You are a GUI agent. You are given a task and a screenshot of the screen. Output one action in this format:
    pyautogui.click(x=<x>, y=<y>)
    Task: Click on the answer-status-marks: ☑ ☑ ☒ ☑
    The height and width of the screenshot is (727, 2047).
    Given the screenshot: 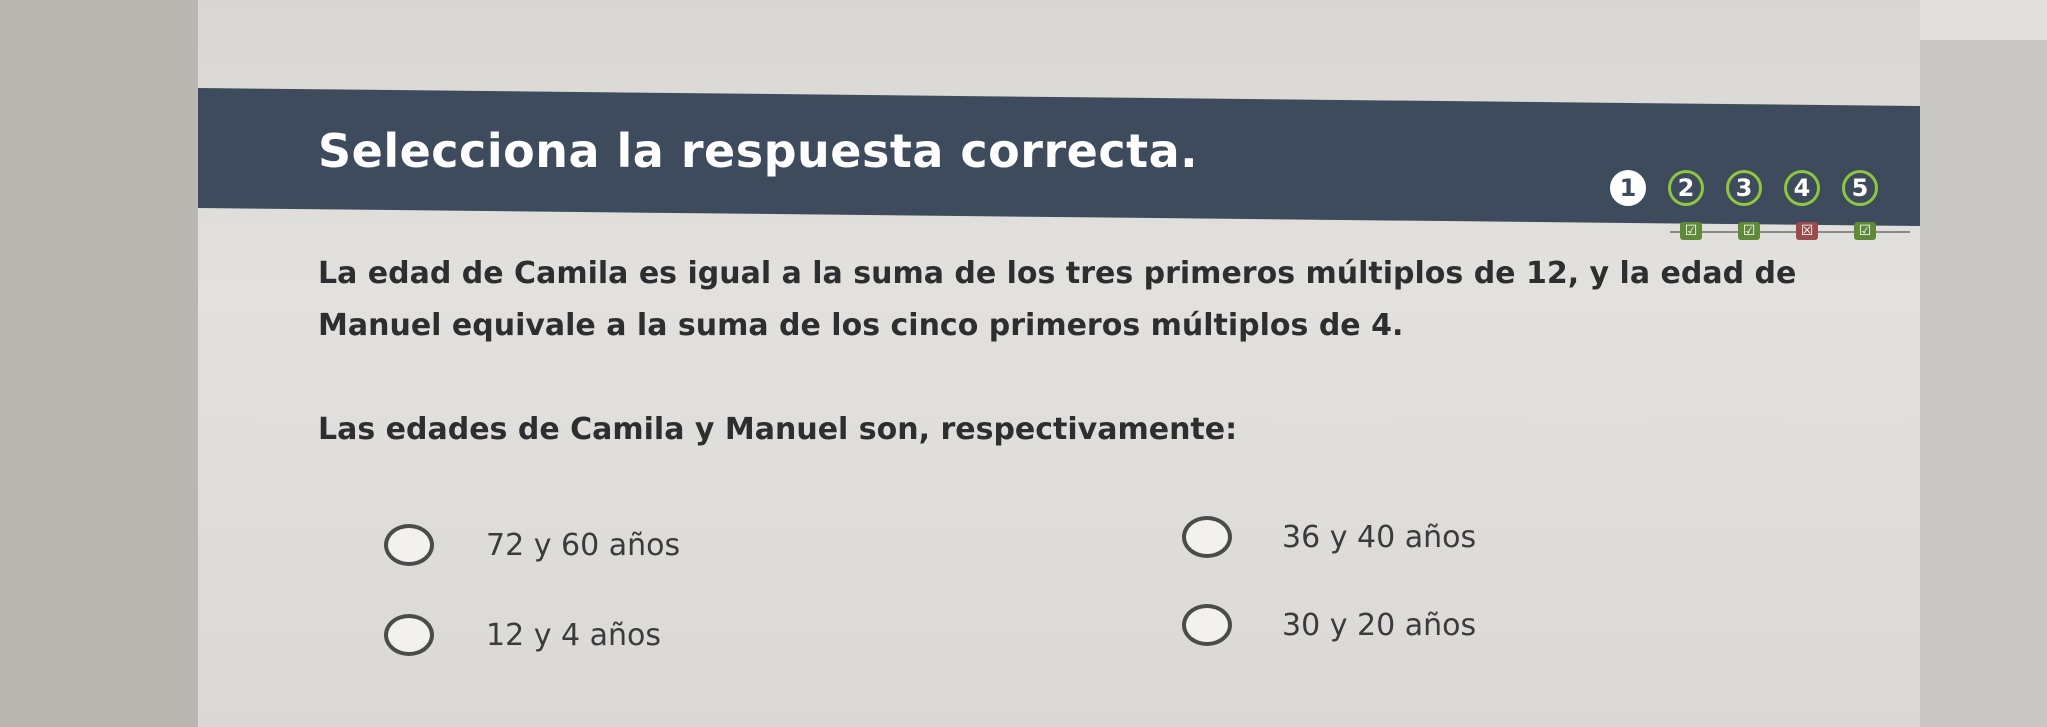 What is the action you would take?
    pyautogui.click(x=1778, y=231)
    